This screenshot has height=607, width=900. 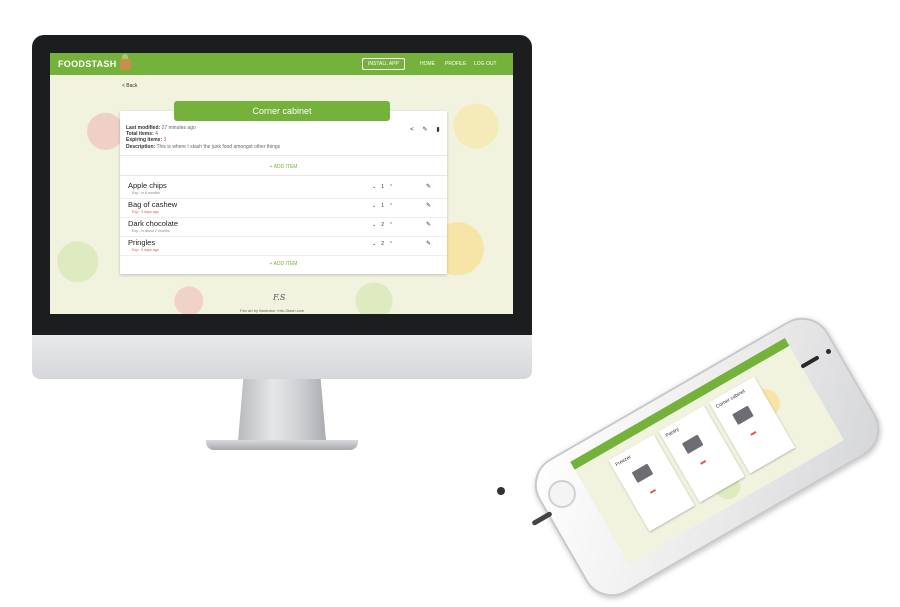 I want to click on phone-headphone-jack, so click(x=501, y=491).